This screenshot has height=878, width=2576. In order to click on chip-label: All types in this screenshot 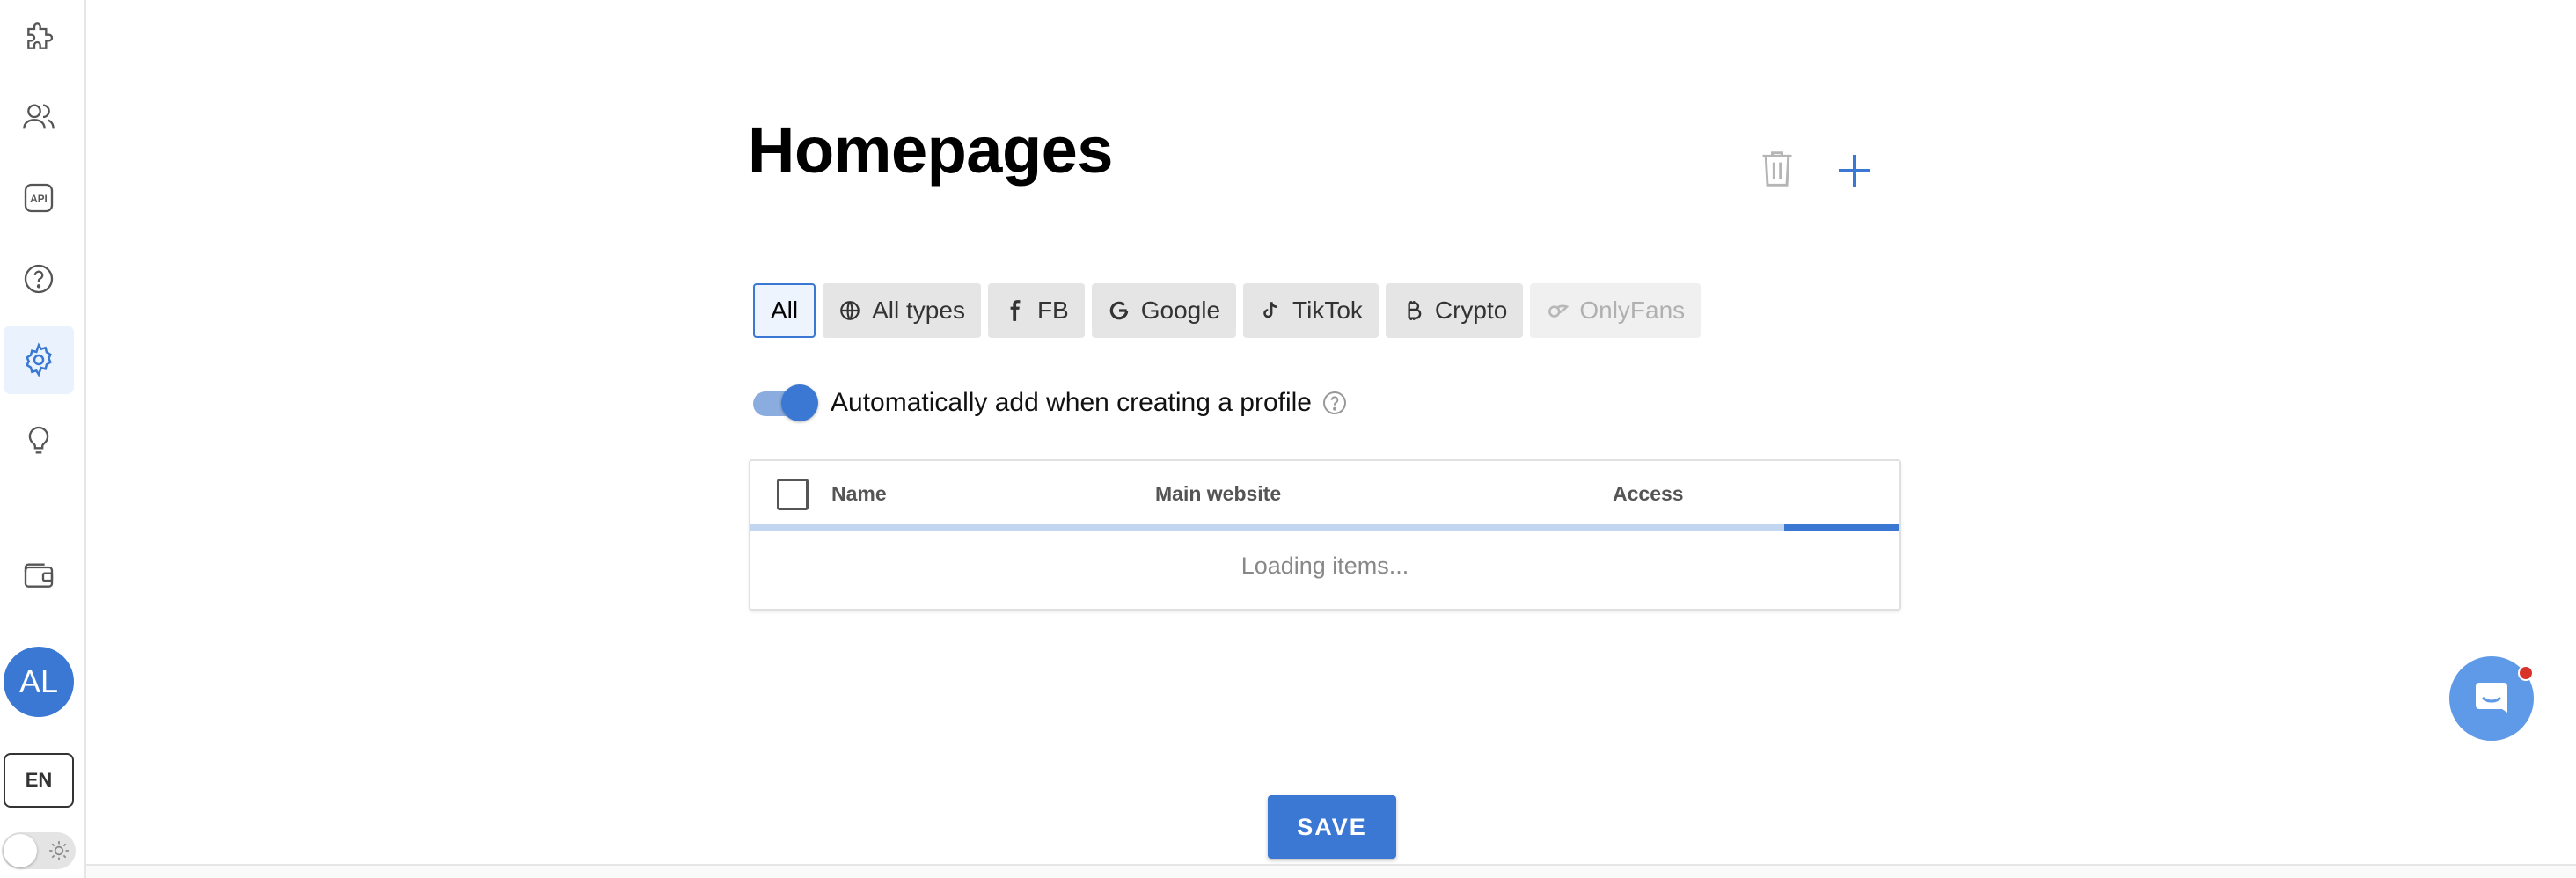, I will do `click(918, 310)`.